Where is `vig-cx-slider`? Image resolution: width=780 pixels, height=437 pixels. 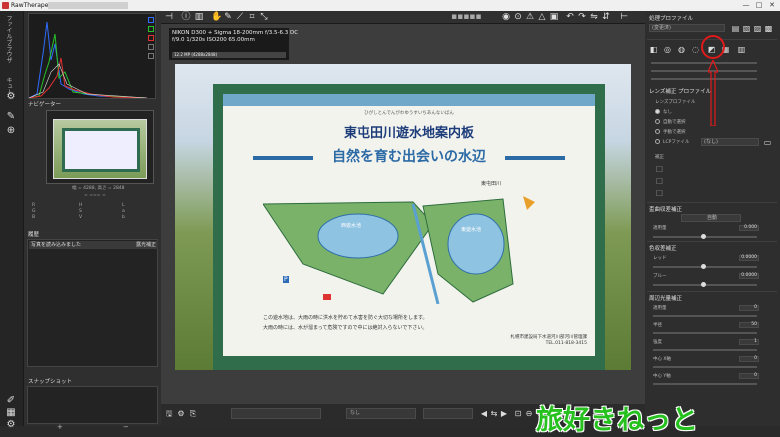
vig-cx-slider is located at coordinates (705, 367).